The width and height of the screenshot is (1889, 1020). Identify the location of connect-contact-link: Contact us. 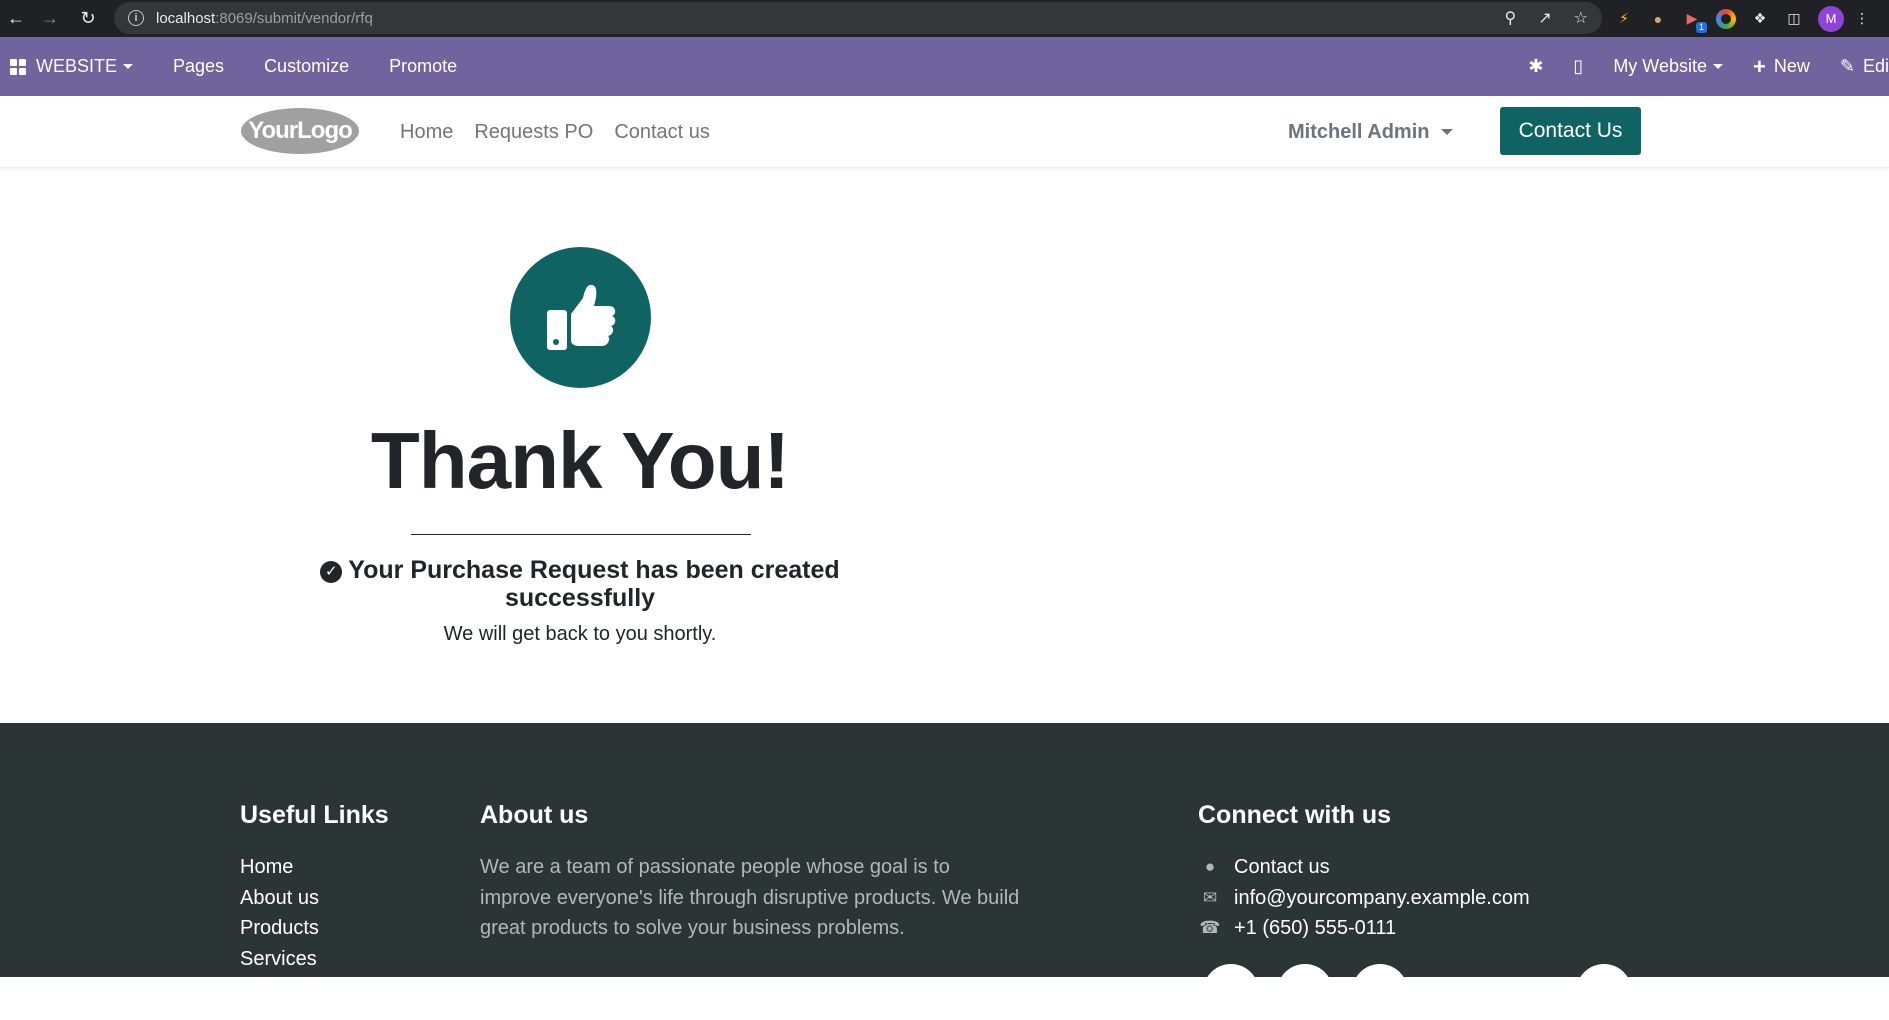
(1282, 867).